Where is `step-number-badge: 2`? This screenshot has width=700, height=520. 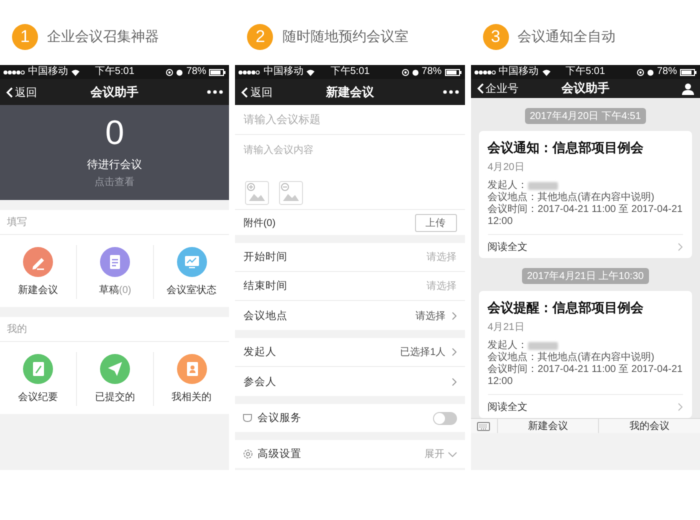
step-number-badge: 2 is located at coordinates (260, 37).